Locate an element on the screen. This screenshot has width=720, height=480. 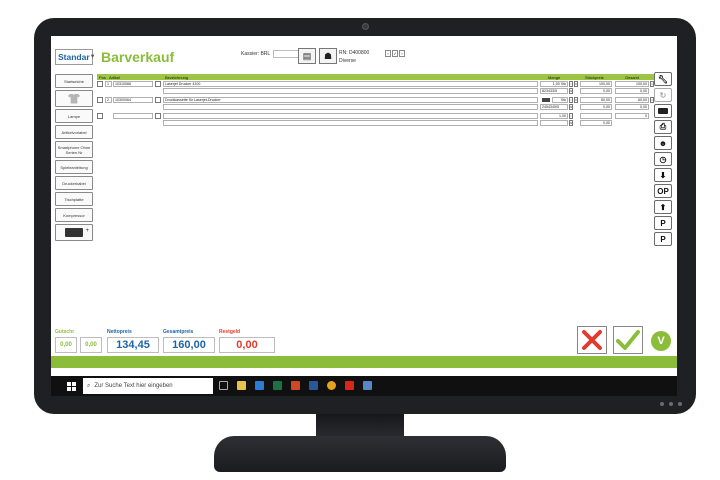
wrench-icon: 🔧︎ is located at coordinates (663, 79).